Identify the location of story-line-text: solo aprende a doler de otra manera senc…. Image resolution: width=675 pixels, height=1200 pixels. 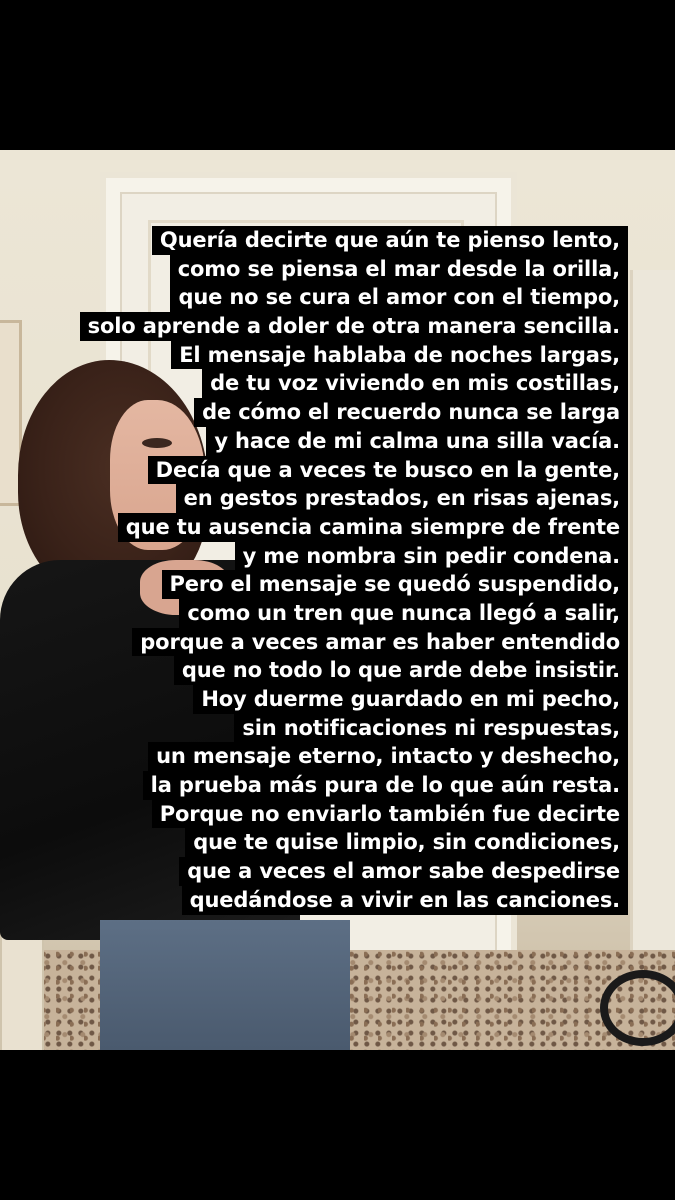
(353, 326).